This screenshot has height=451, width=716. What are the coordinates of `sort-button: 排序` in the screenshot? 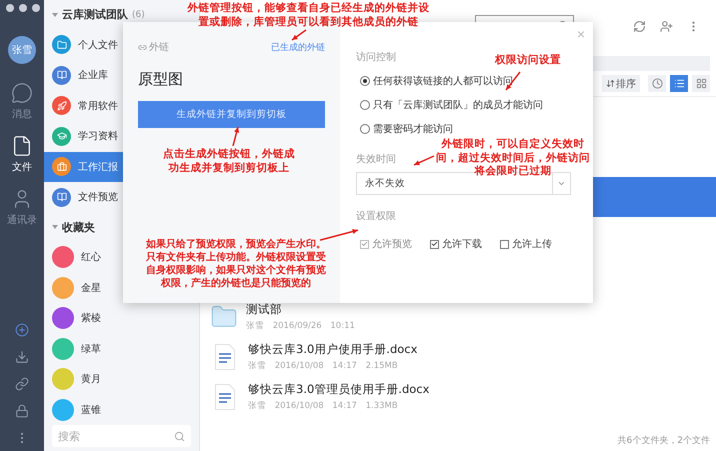 It's located at (621, 83).